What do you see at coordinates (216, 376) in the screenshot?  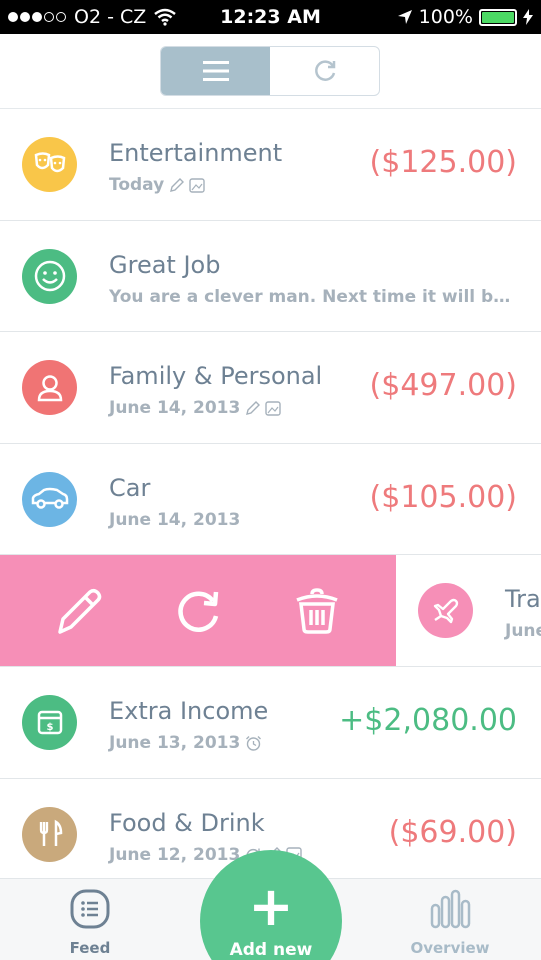 I see `transaction-title: Family & Personal` at bounding box center [216, 376].